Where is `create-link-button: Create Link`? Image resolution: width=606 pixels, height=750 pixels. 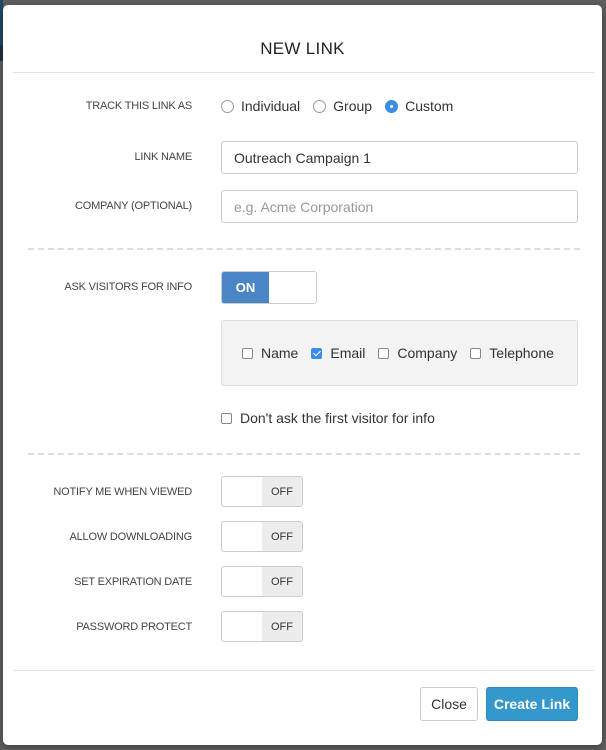 create-link-button: Create Link is located at coordinates (532, 704).